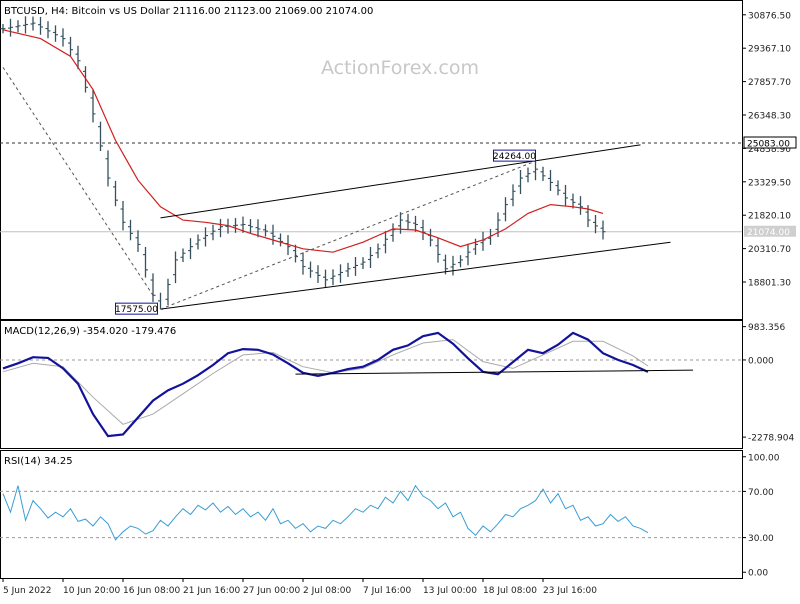 This screenshot has height=604, width=800. Describe the element at coordinates (415, 275) in the screenshot. I see `channel-lower-line` at that location.